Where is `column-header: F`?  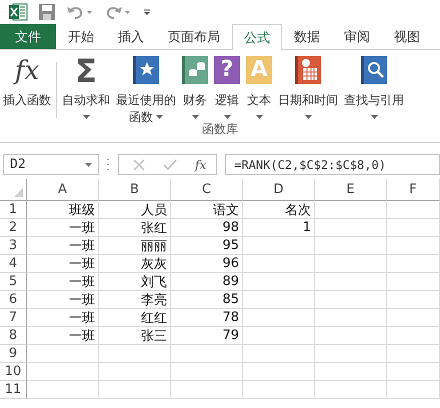 column-header: F is located at coordinates (413, 190).